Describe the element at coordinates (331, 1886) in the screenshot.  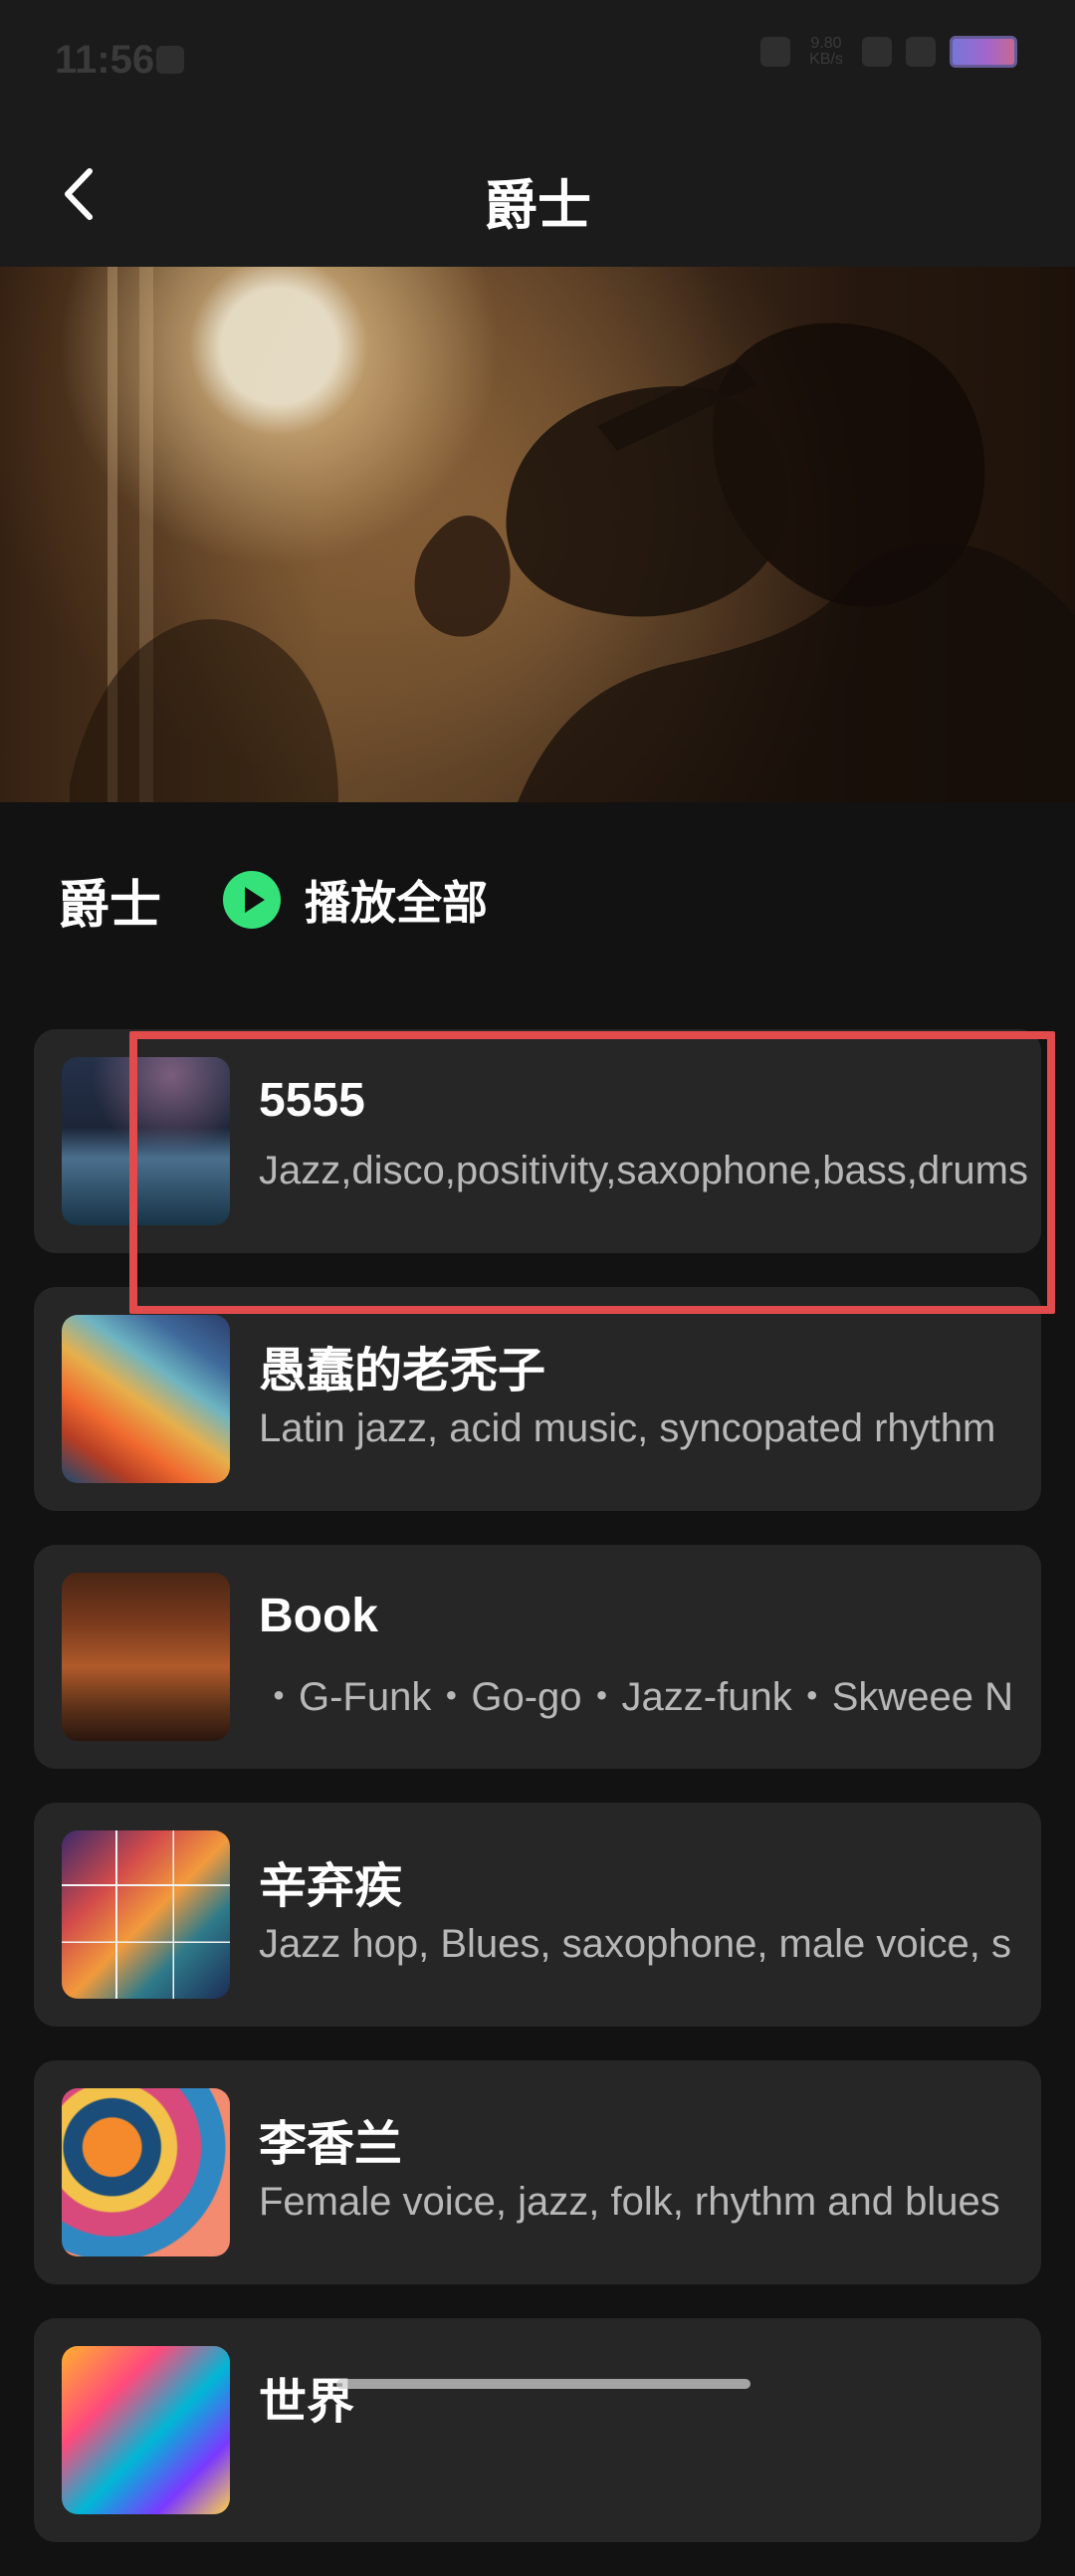
I see `song-title: 辛弃疾` at that location.